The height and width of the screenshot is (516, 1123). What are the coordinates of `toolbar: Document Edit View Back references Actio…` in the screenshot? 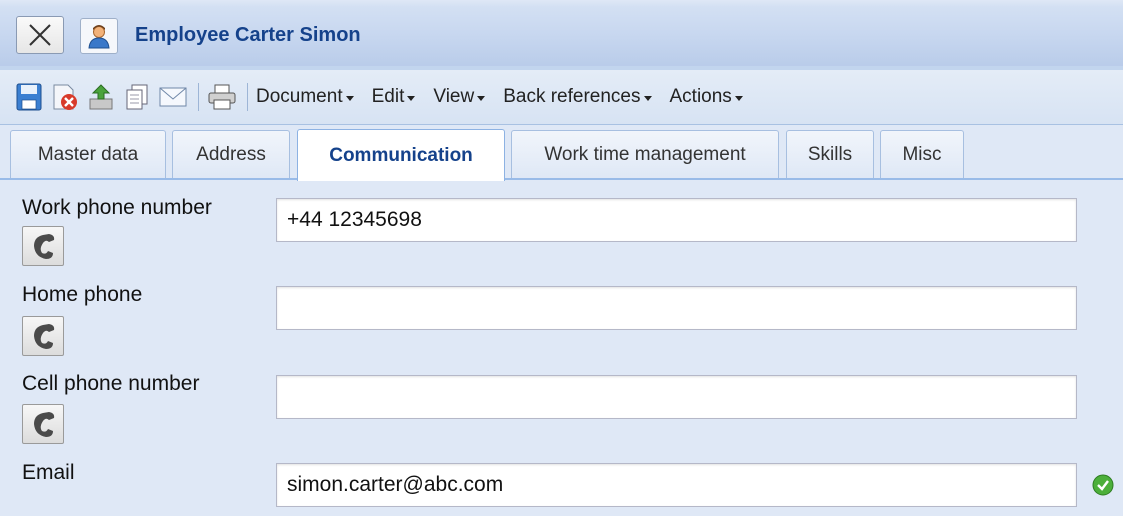 It's located at (561, 97).